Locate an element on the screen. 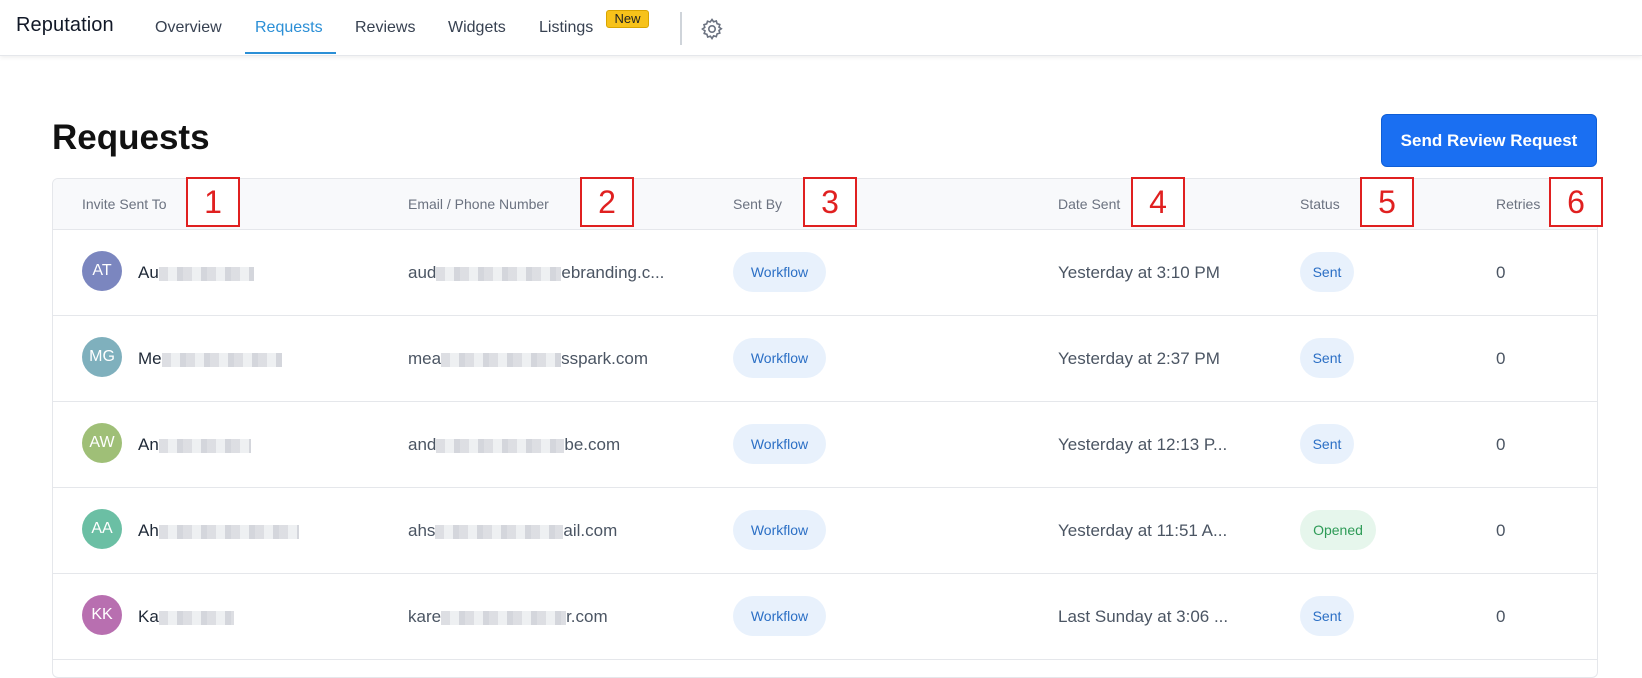 This screenshot has width=1642, height=678. contact-email: mea sspark.com is located at coordinates (528, 358).